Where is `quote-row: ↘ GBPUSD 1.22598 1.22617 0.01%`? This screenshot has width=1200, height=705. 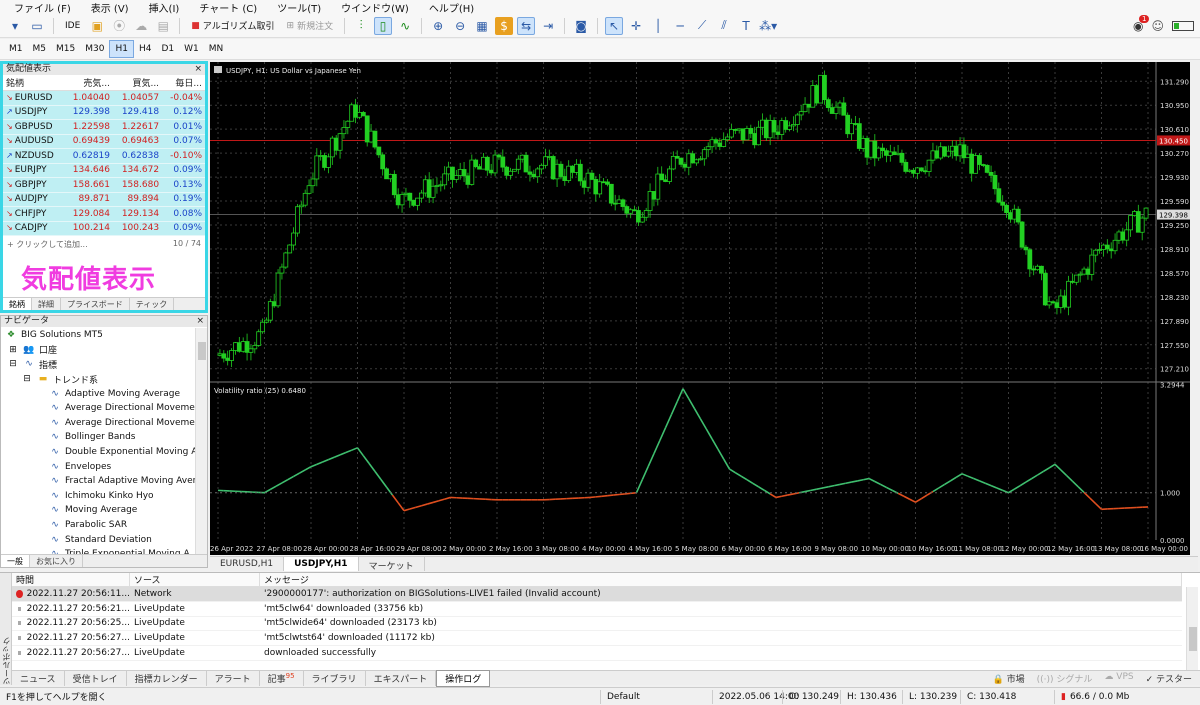
quote-row: ↘ GBPUSD 1.22598 1.22617 0.01% is located at coordinates (104, 127).